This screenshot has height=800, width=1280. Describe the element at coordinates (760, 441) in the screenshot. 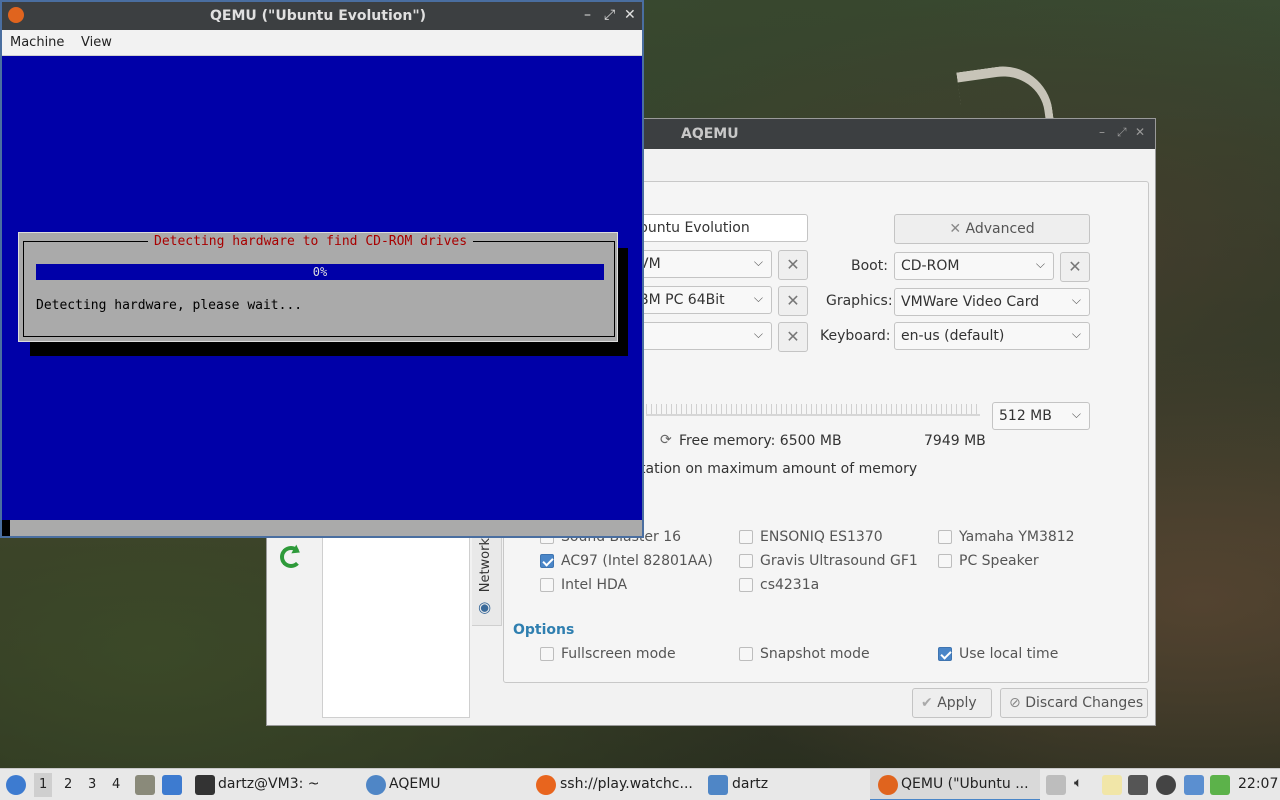

I see `free-memory-label: Free memory: 6500 MB` at that location.